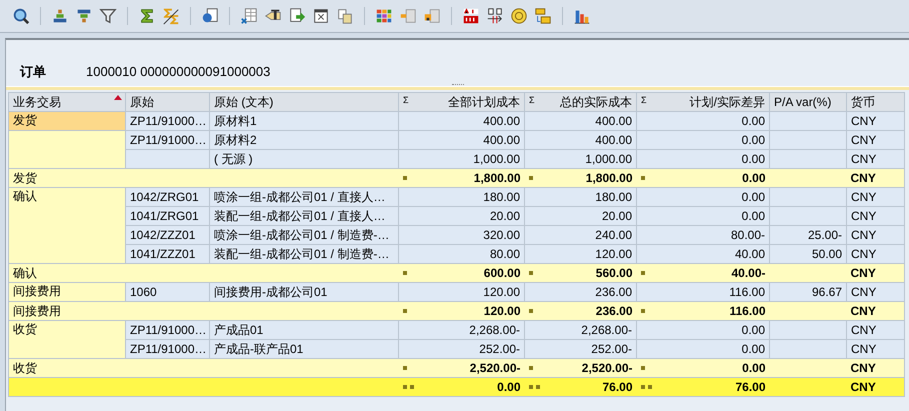  Describe the element at coordinates (580, 235) in the screenshot. I see `table-cell: 240.00` at that location.